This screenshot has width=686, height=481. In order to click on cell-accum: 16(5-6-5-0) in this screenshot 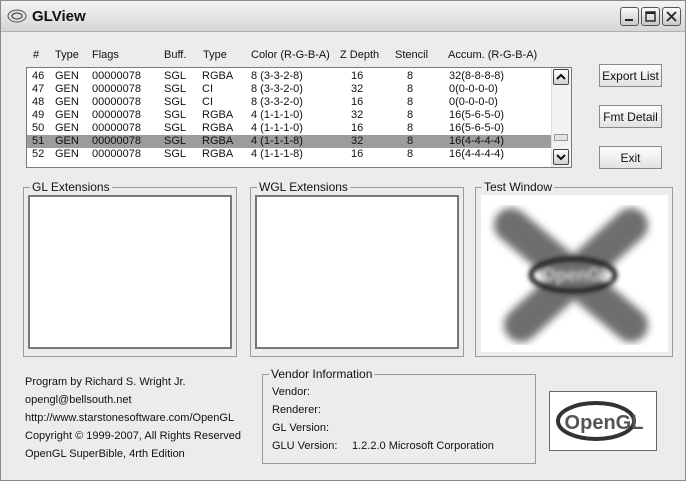, I will do `click(477, 128)`.